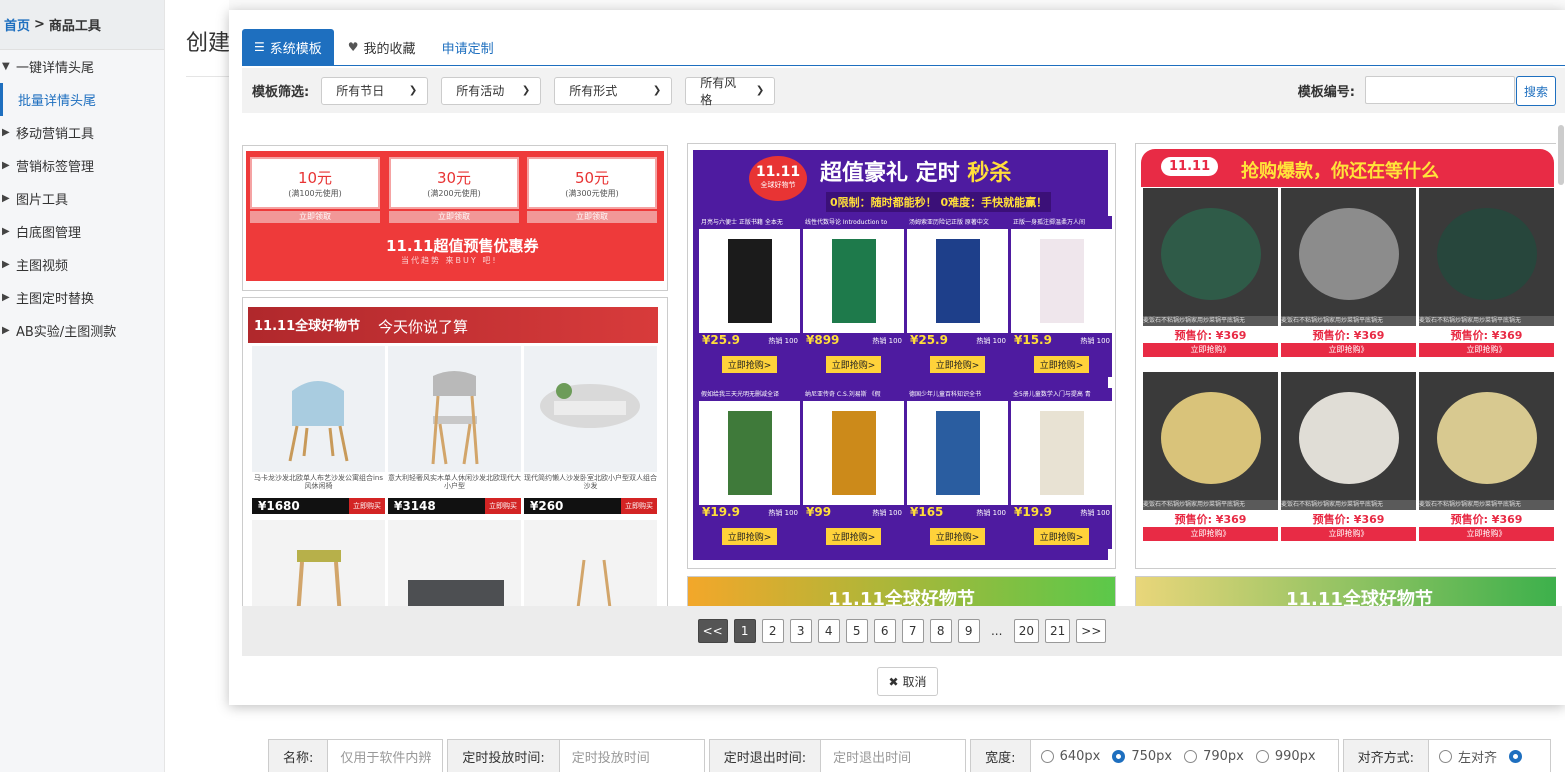  Describe the element at coordinates (712, 631) in the screenshot. I see `page-prev-button: <<` at that location.